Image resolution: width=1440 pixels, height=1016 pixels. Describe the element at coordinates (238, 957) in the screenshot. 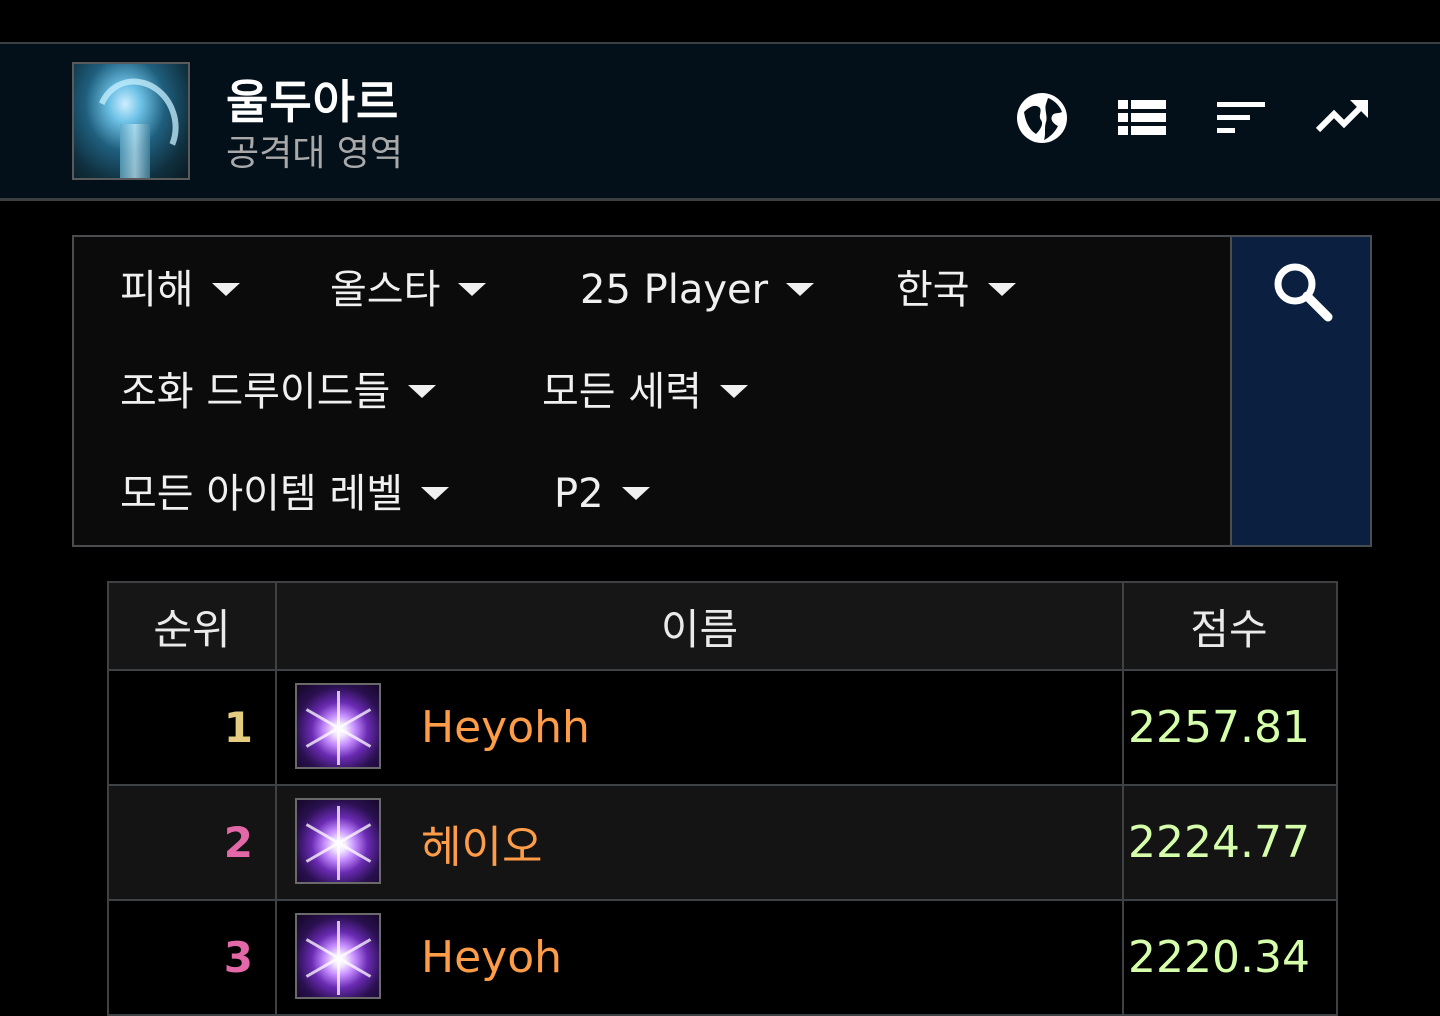

I see `rank-number: 3` at that location.